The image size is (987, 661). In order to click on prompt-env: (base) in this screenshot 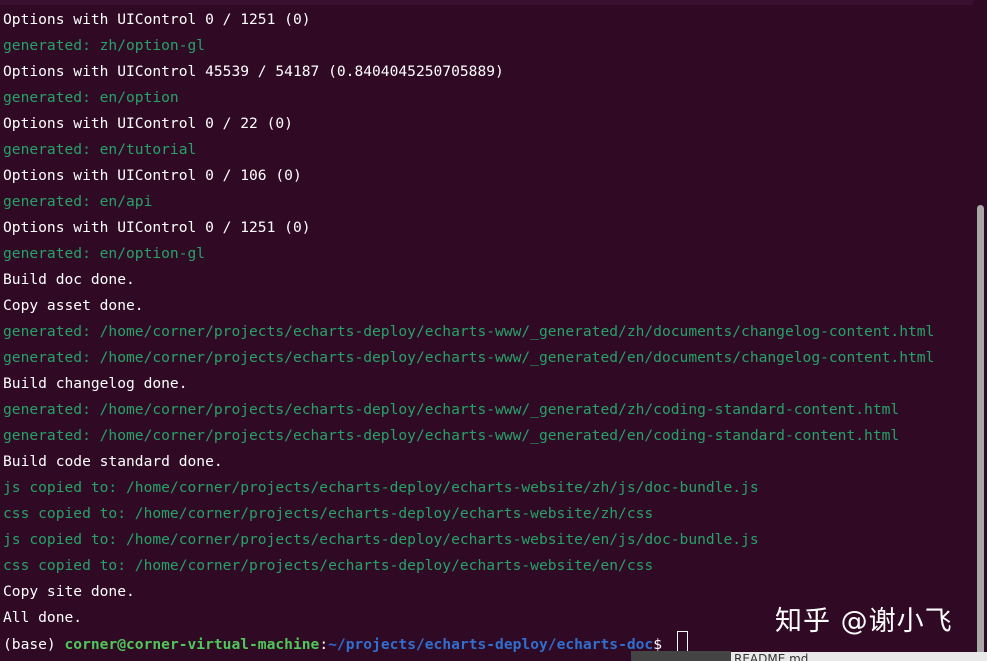, I will do `click(34, 644)`.